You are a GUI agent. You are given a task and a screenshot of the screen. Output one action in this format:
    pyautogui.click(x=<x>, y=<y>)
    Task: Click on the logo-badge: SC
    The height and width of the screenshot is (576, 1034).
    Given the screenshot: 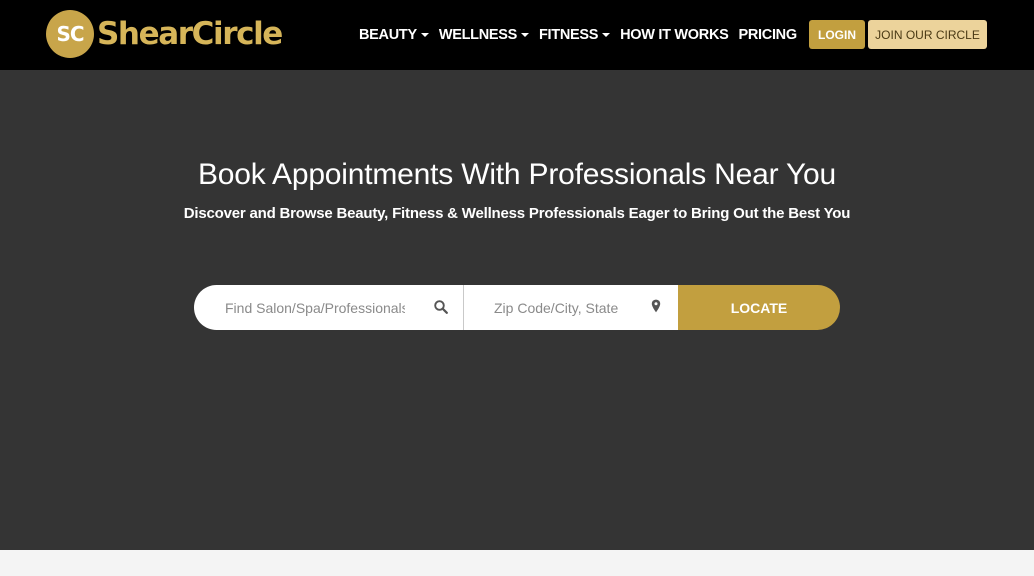 What is the action you would take?
    pyautogui.click(x=70, y=34)
    